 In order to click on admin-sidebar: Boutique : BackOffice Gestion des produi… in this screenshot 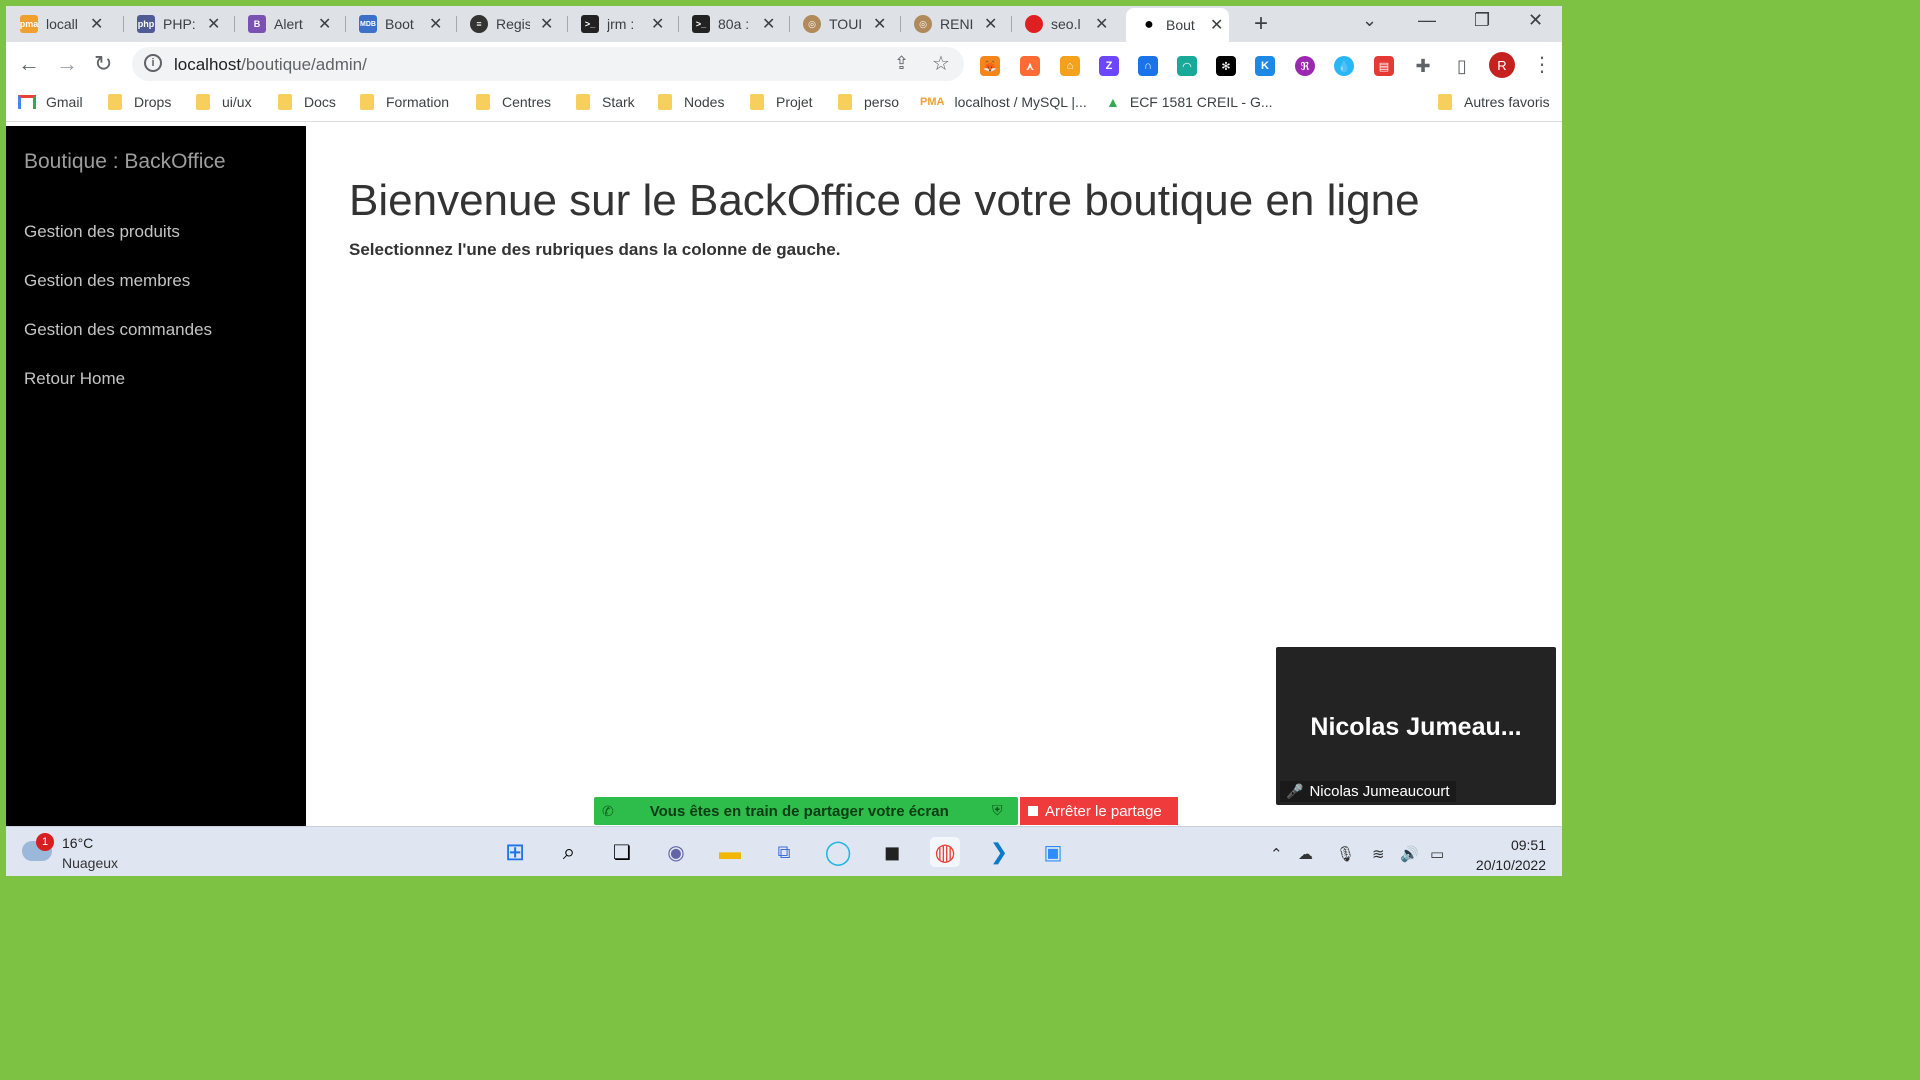, I will do `click(156, 476)`.